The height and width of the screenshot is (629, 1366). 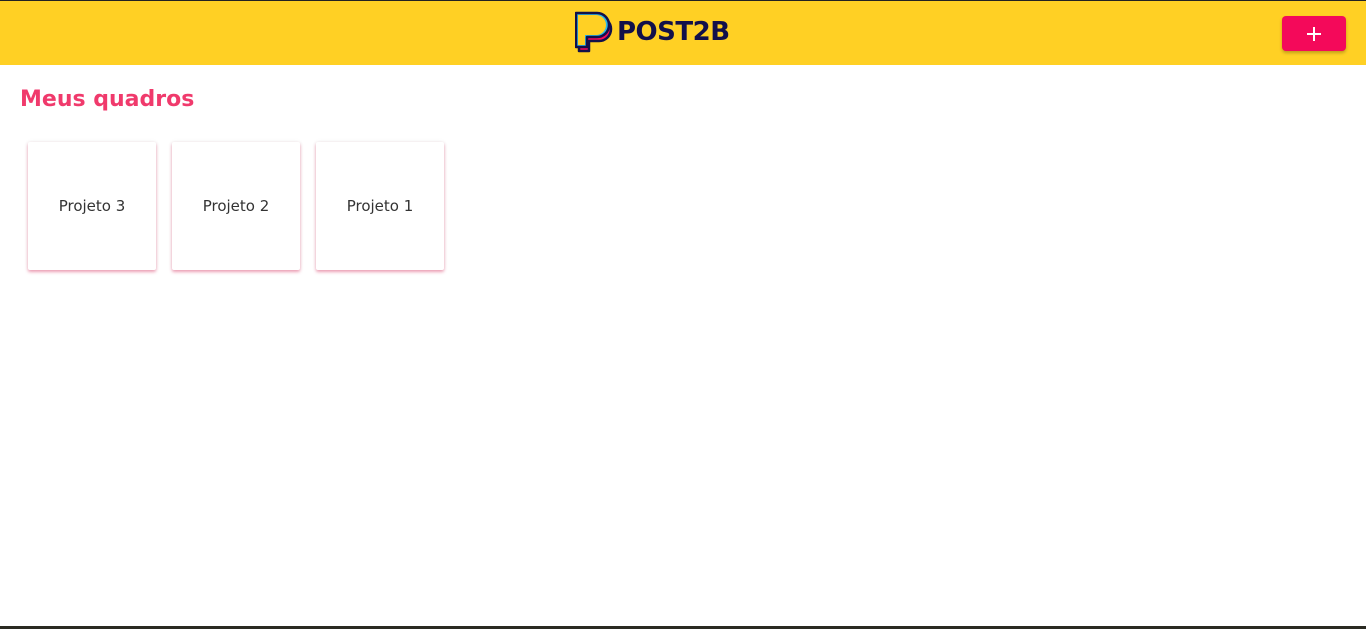 I want to click on board-label: Projeto 1, so click(x=380, y=206).